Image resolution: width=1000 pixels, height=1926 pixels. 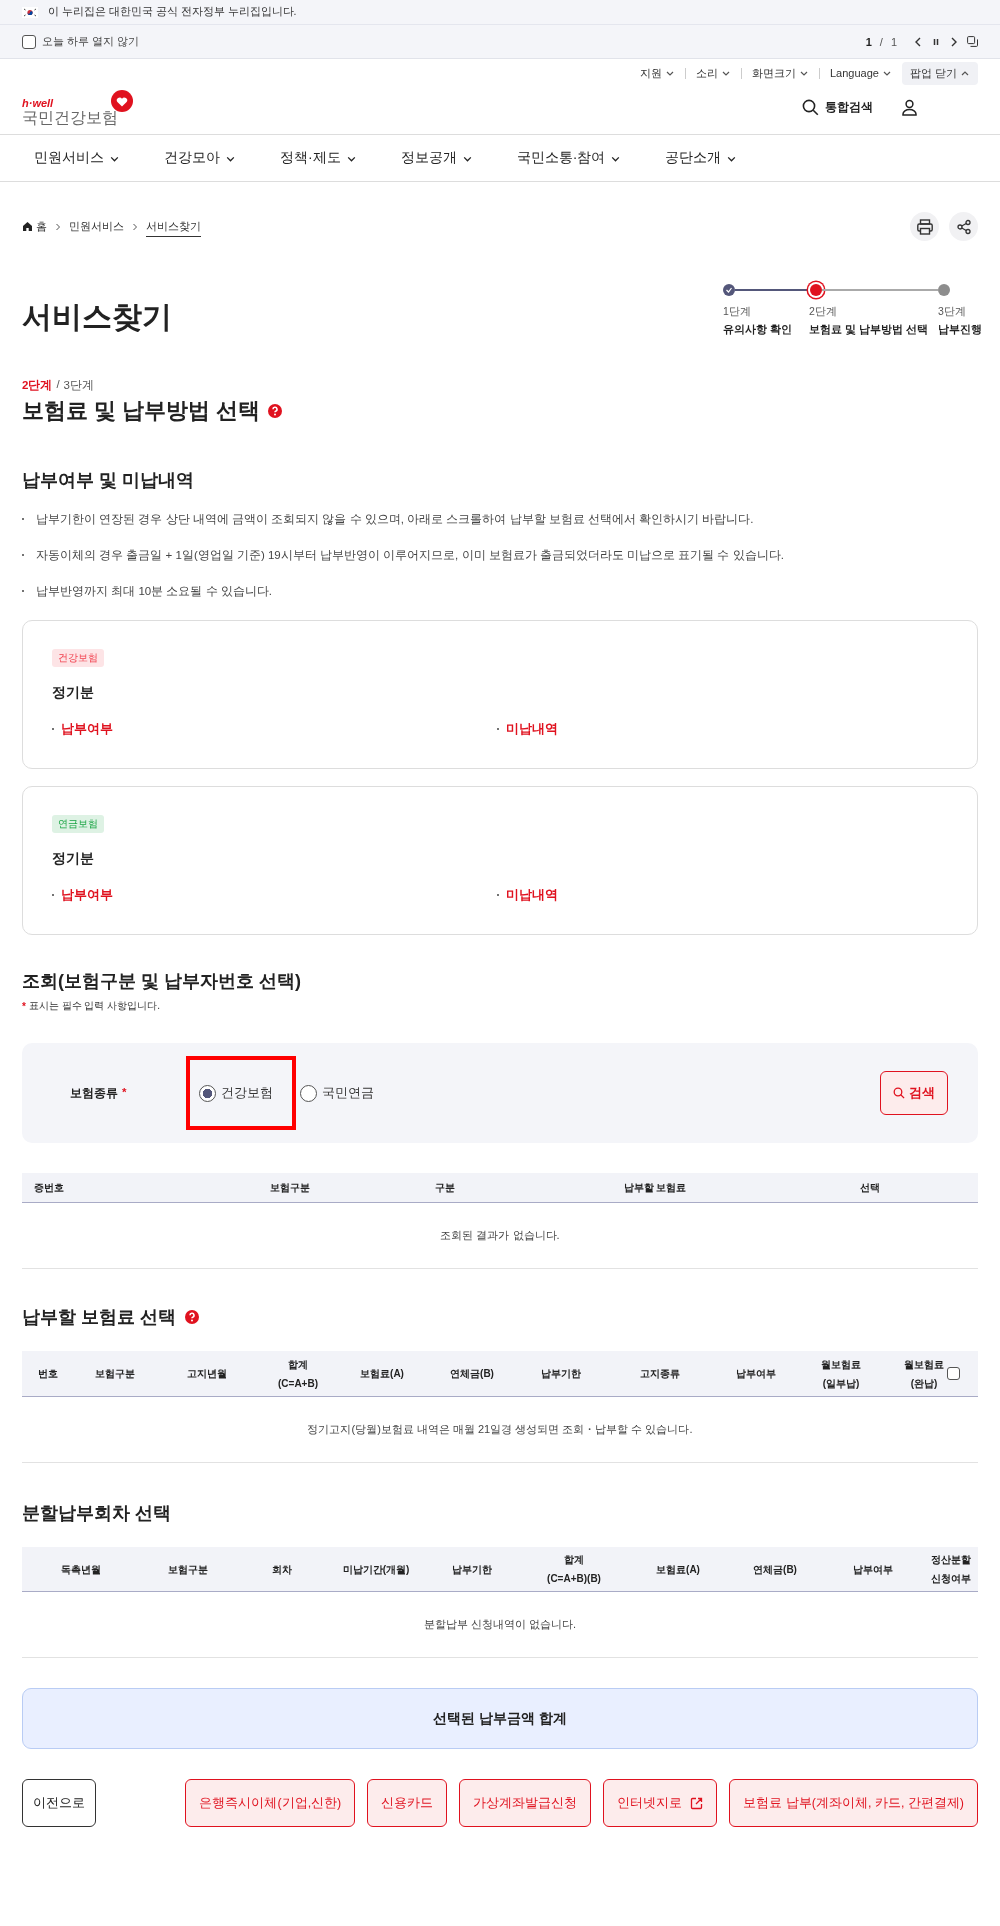 I want to click on nav-menu: 건강모아, so click(x=200, y=158).